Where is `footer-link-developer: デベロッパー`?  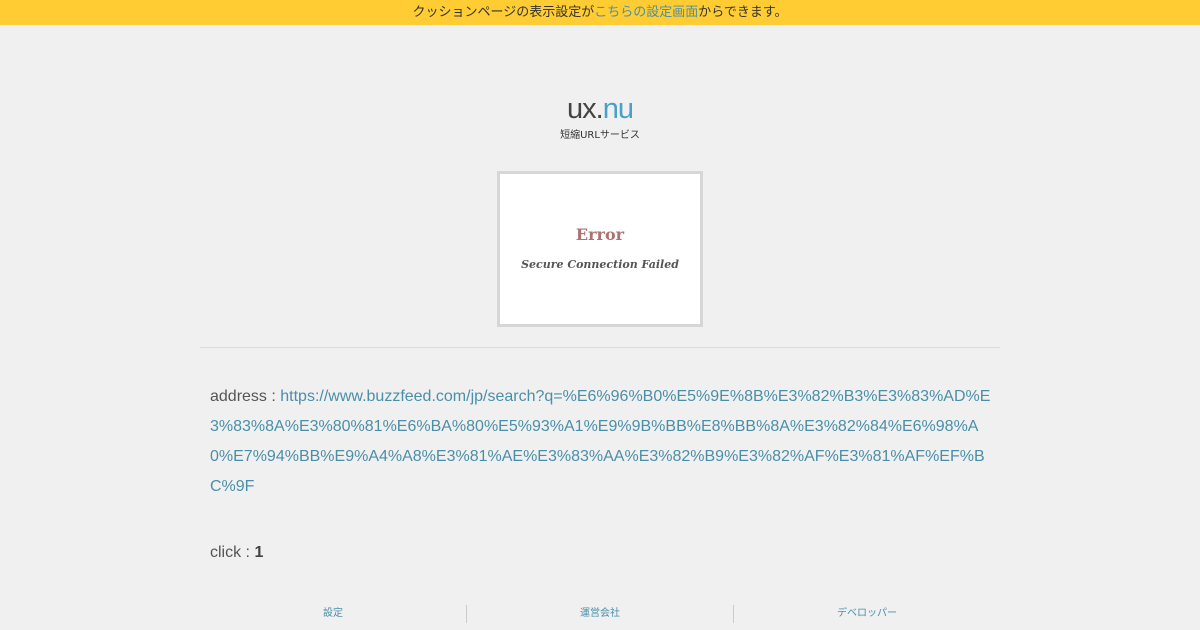
footer-link-developer: デベロッパー is located at coordinates (866, 614).